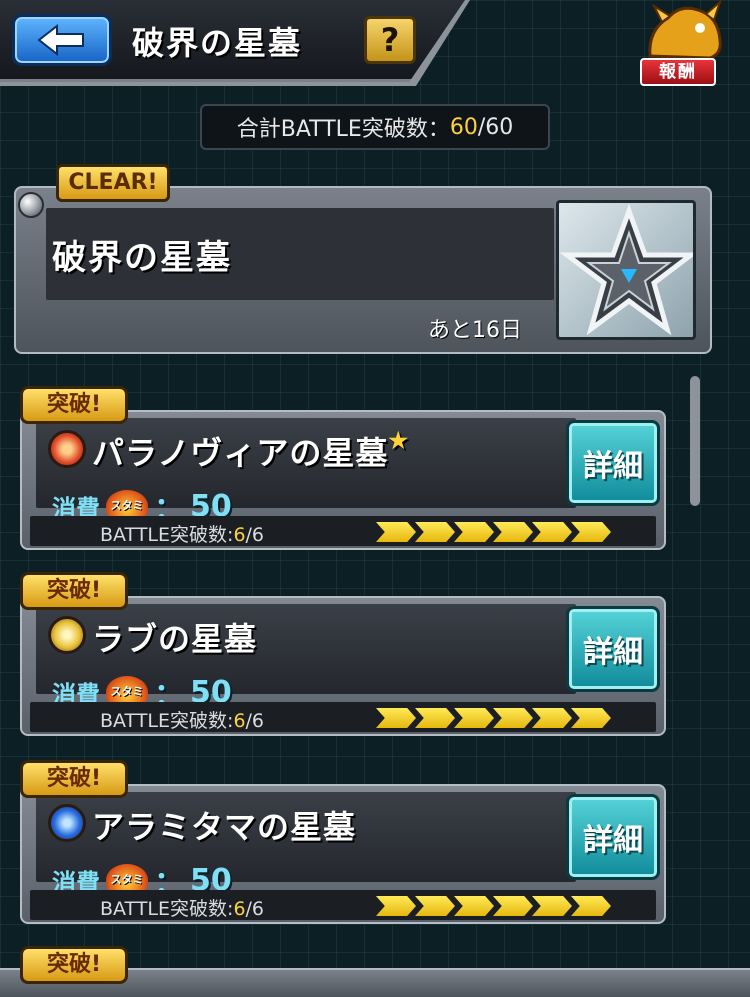 Image resolution: width=750 pixels, height=997 pixels. I want to click on total-prefix: 合計BATTLE突破数：, so click(343, 129).